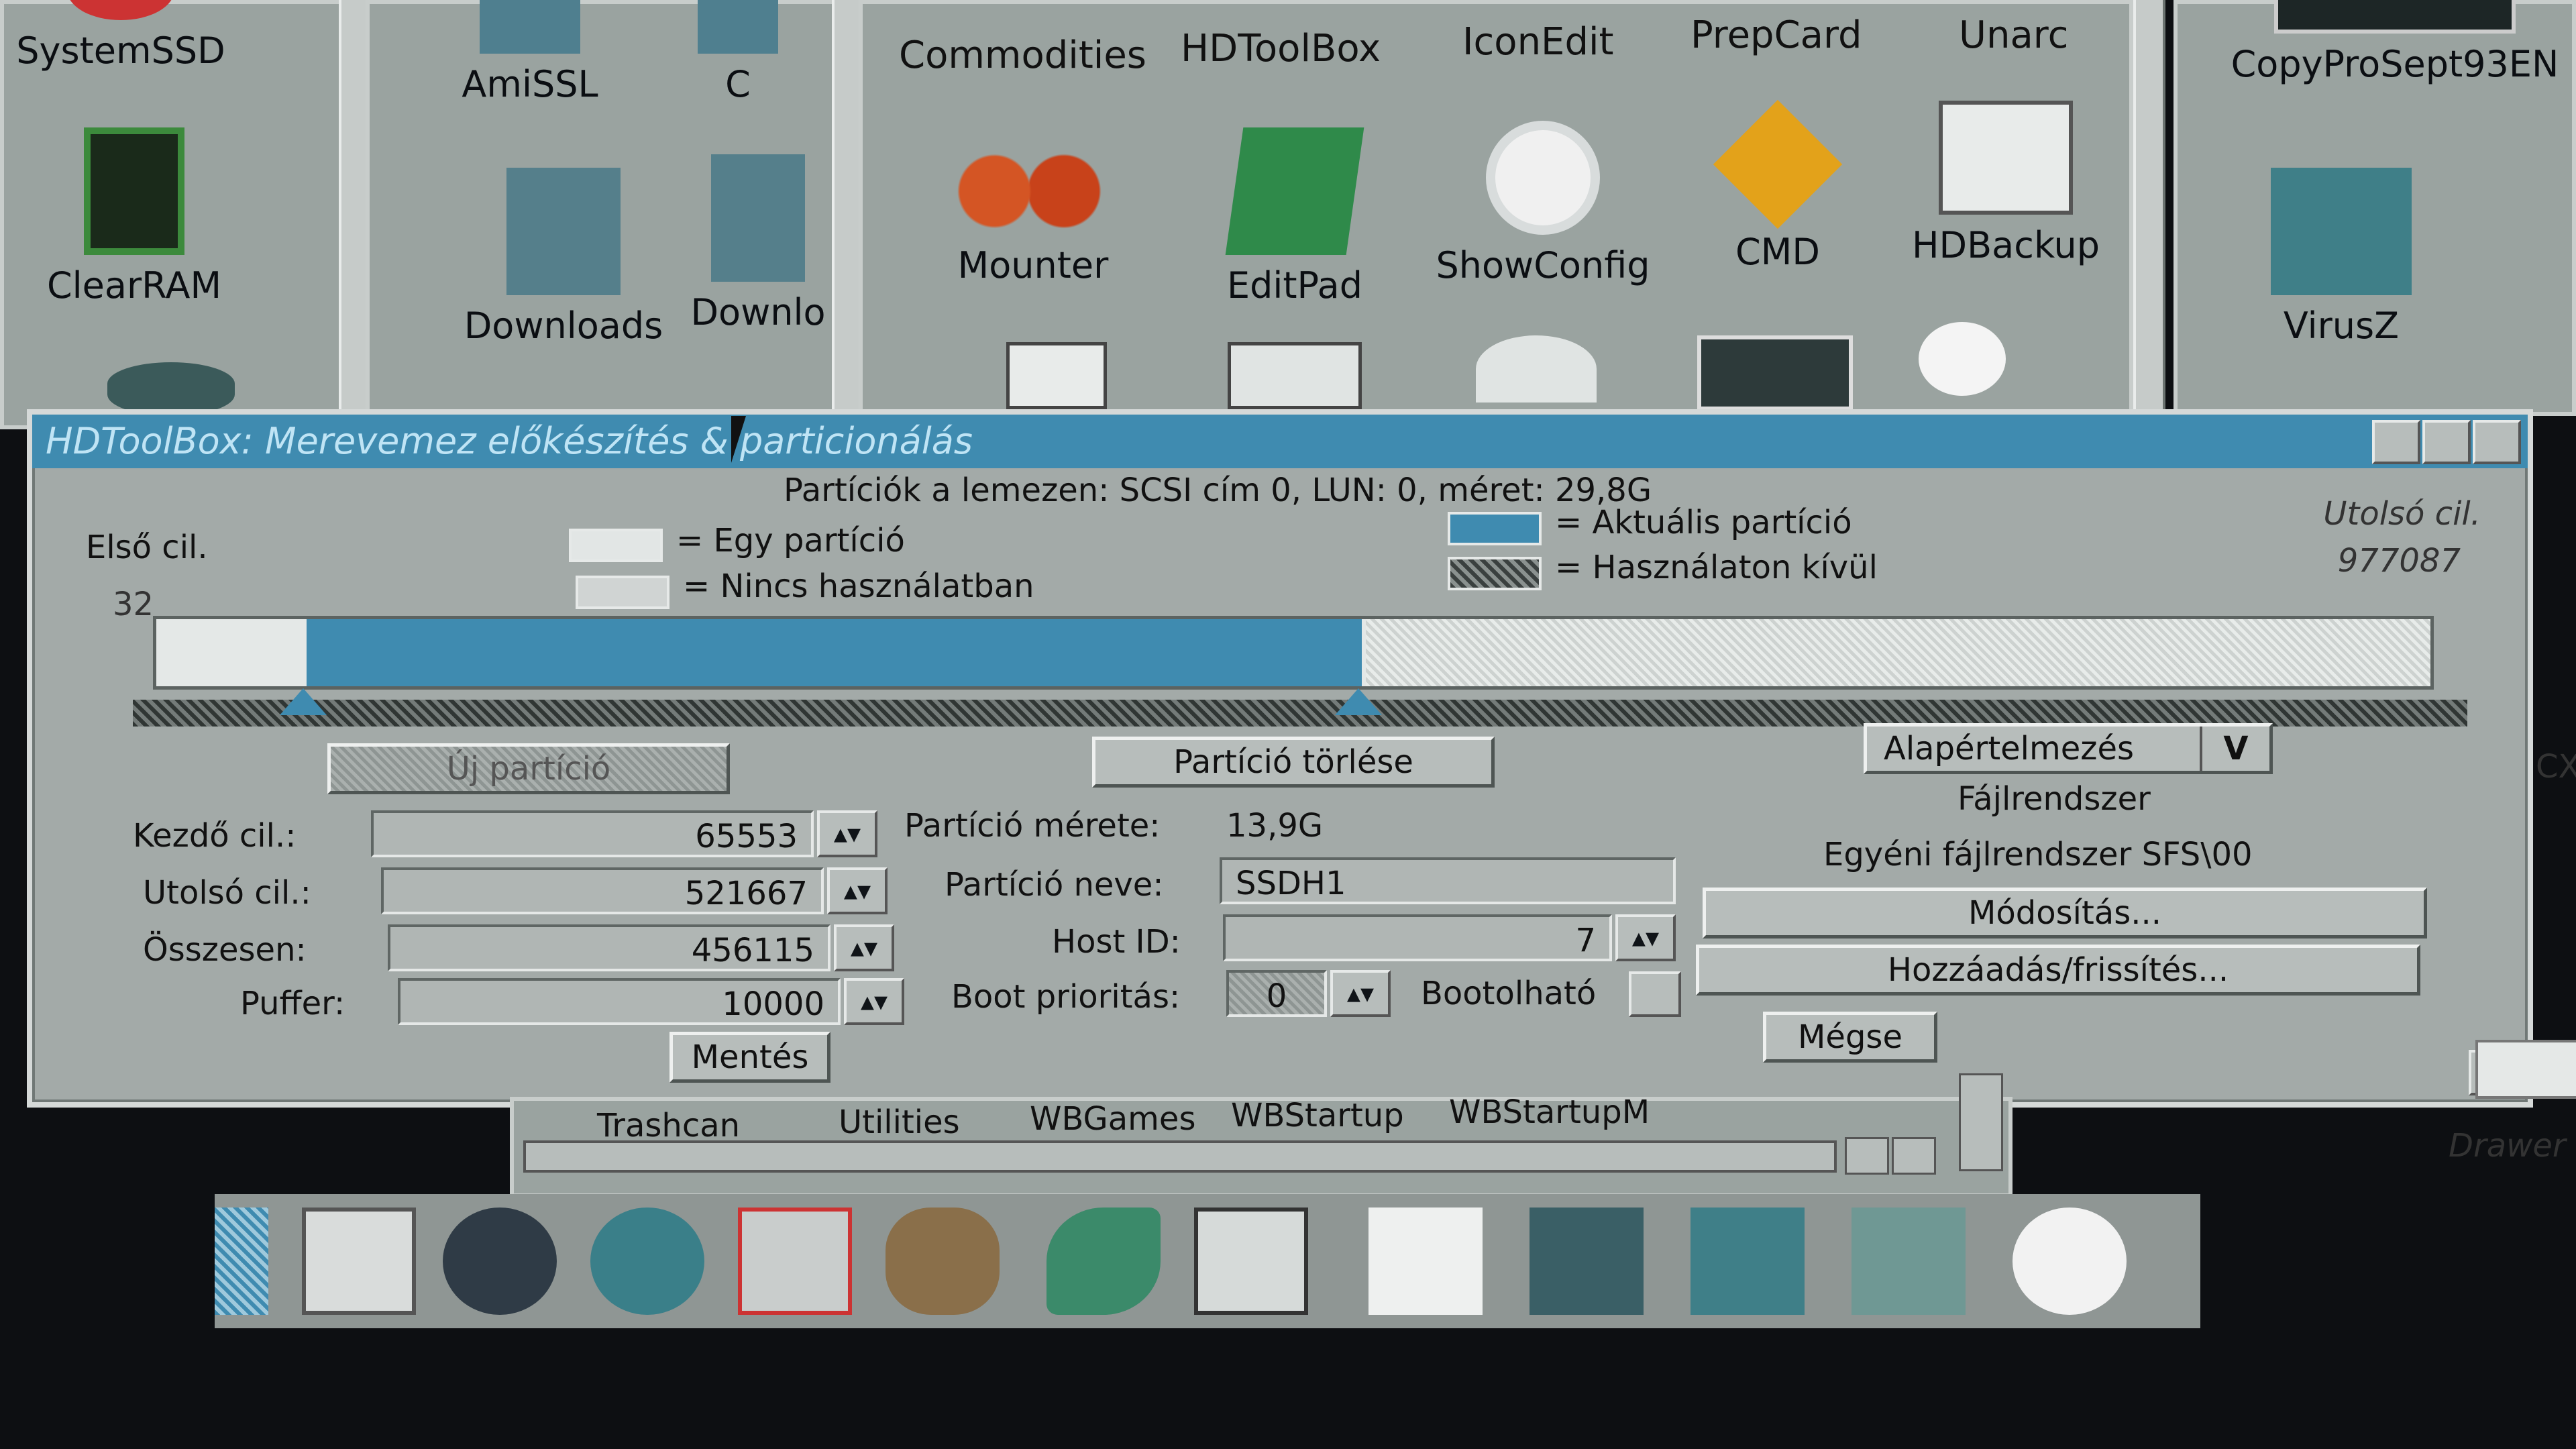  Describe the element at coordinates (1655, 994) in the screenshot. I see `bootable-checkbox` at that location.